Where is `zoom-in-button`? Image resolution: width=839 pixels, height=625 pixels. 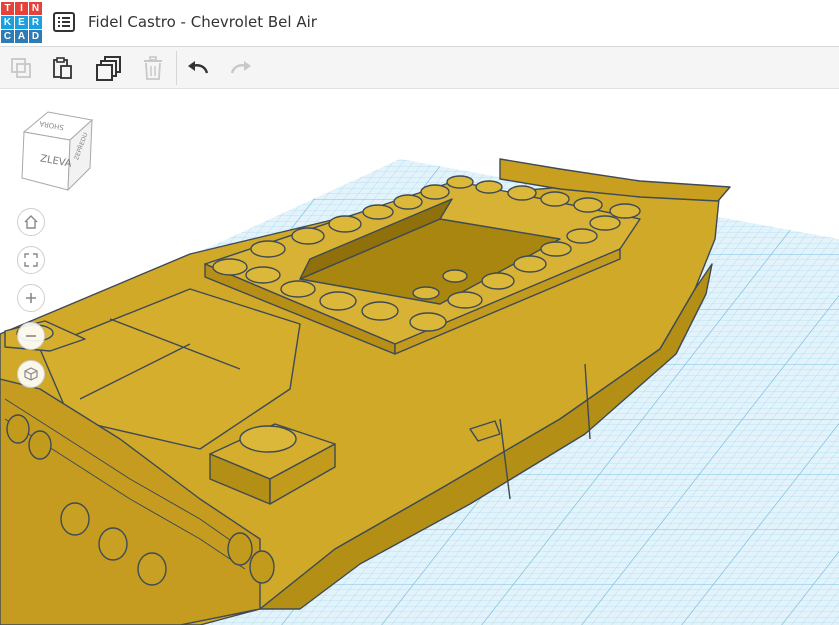 zoom-in-button is located at coordinates (31, 298).